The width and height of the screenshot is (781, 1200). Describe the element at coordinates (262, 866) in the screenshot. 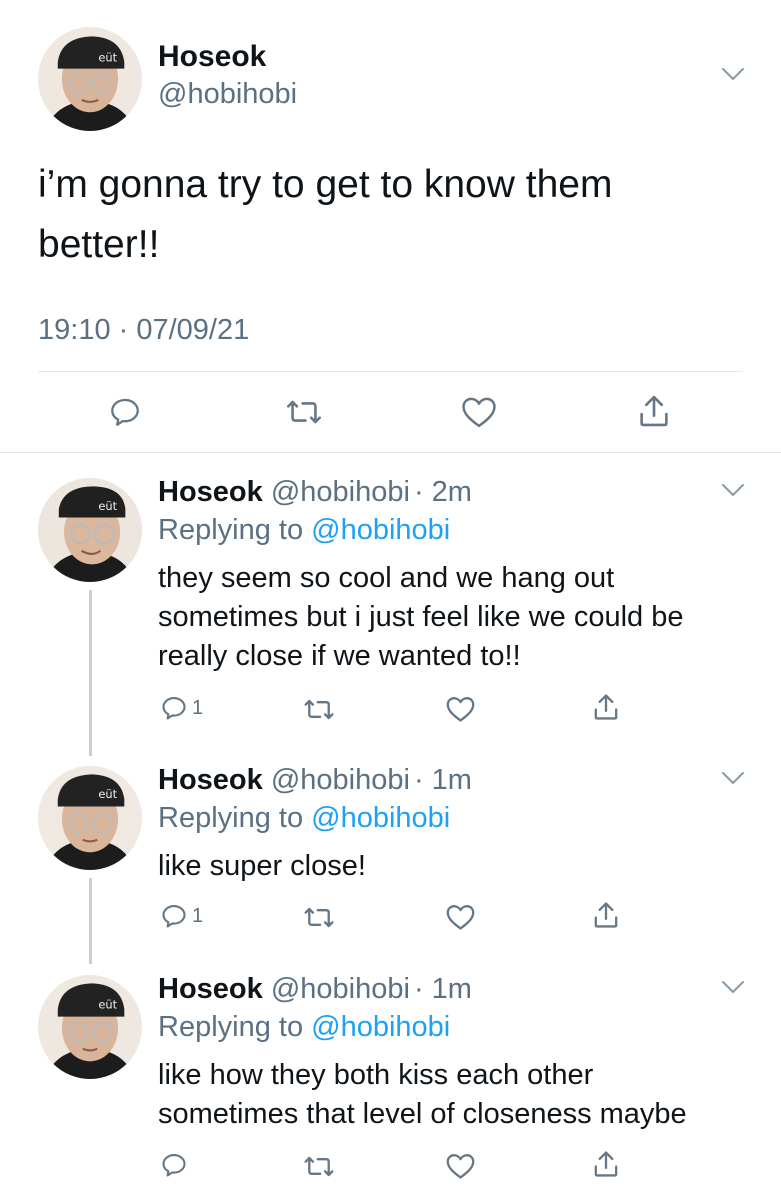

I see `reply-text-line: like super close!` at that location.